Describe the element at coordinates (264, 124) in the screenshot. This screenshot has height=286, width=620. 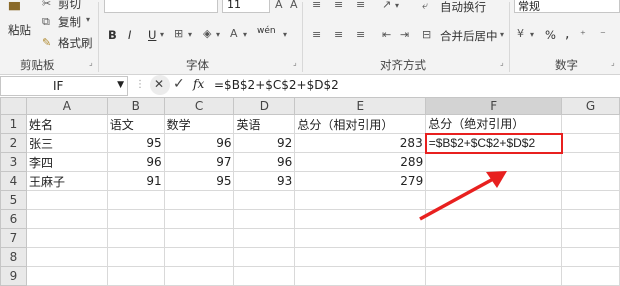
I see `cell: 英语` at that location.